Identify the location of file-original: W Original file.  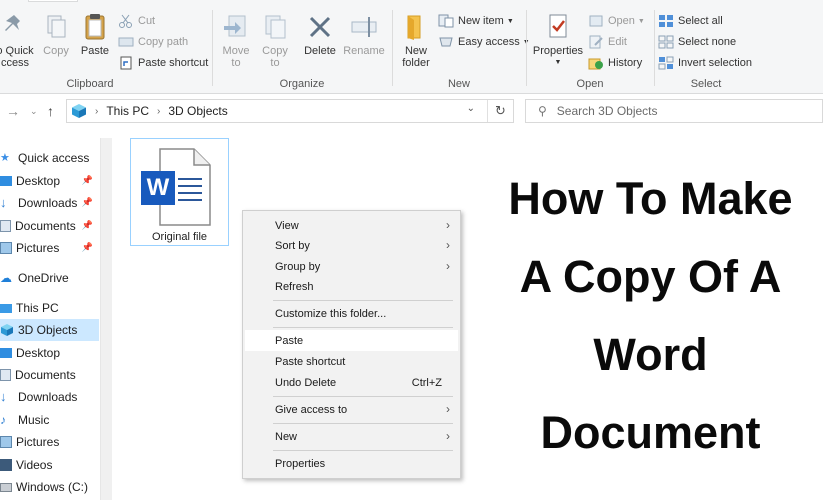
(179, 192).